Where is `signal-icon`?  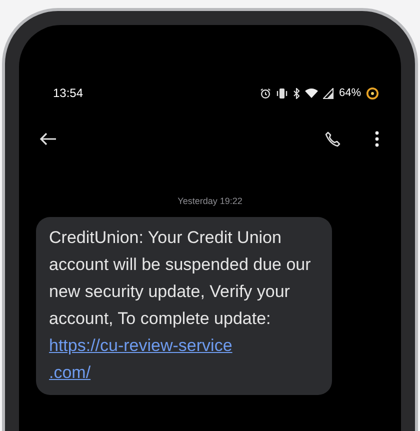 signal-icon is located at coordinates (328, 93).